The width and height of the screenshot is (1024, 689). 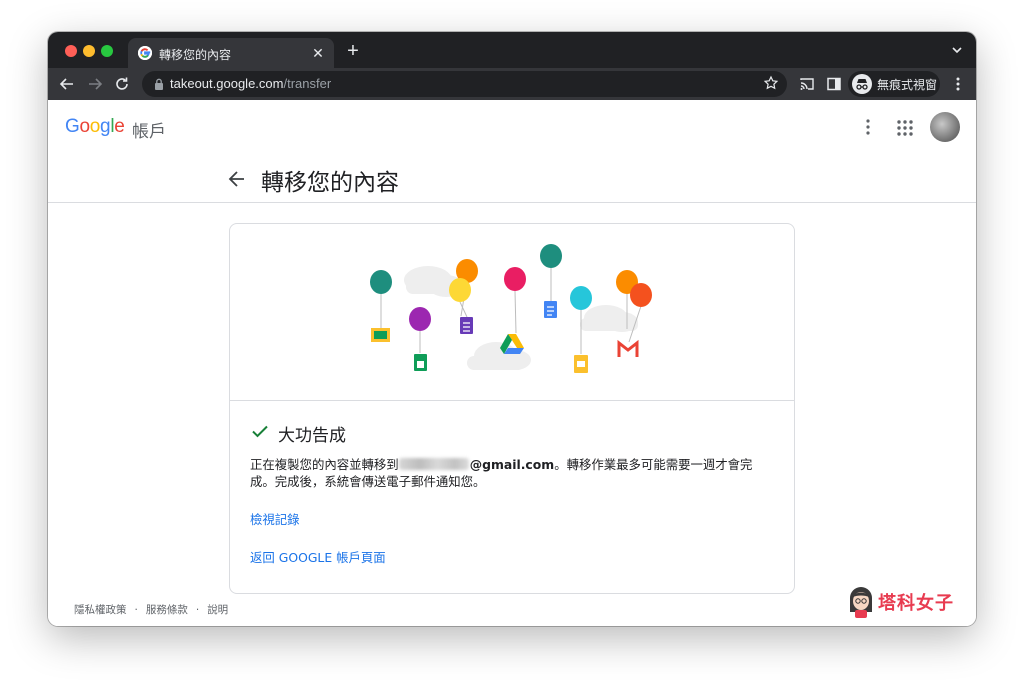 I want to click on new-tab-button: +, so click(x=353, y=52).